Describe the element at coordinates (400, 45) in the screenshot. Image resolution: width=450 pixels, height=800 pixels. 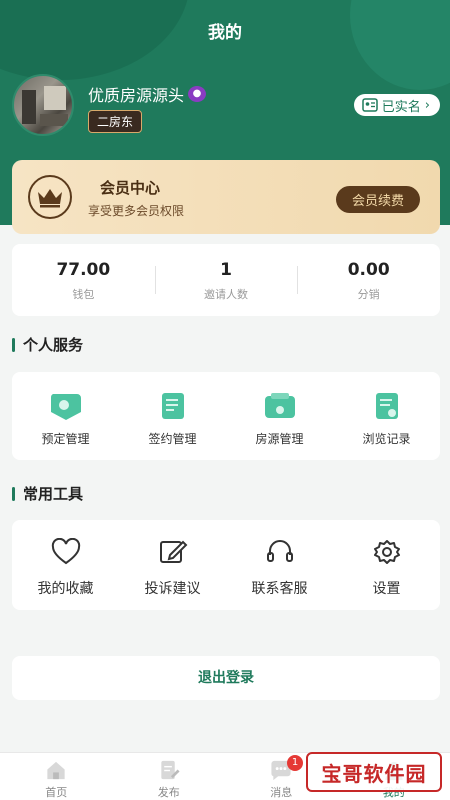
I see `header-decoration` at that location.